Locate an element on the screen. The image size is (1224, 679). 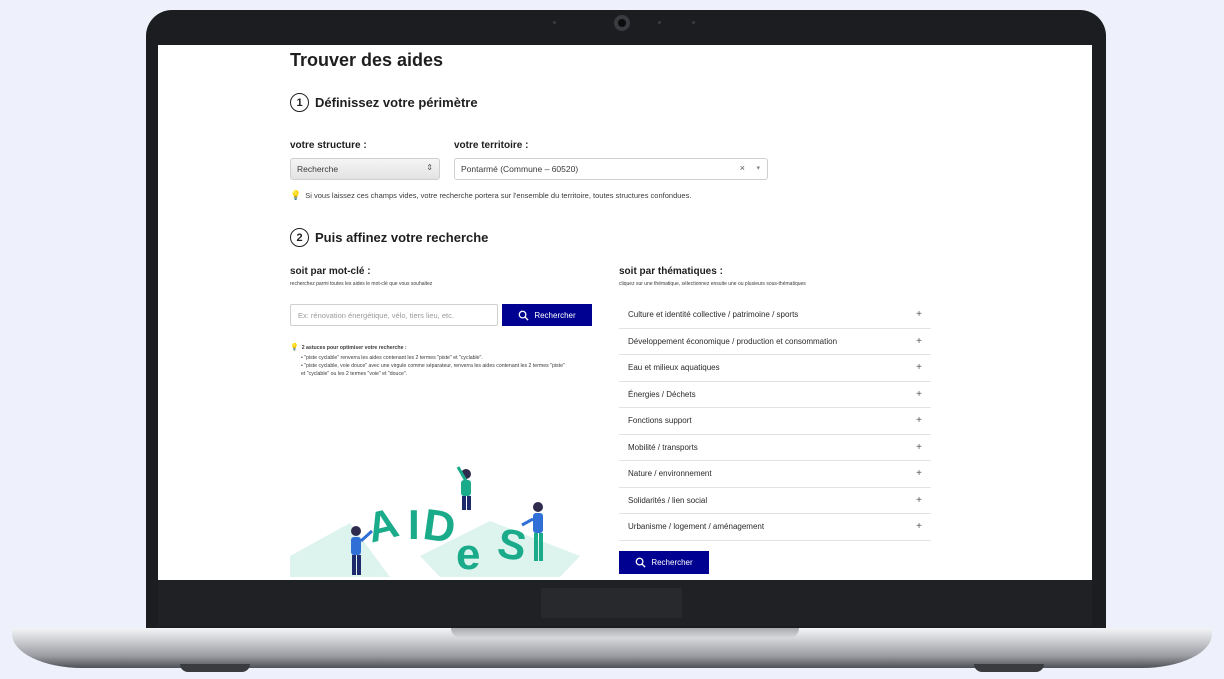
thematic-item: Mobilité / transports + is located at coordinates (775, 448).